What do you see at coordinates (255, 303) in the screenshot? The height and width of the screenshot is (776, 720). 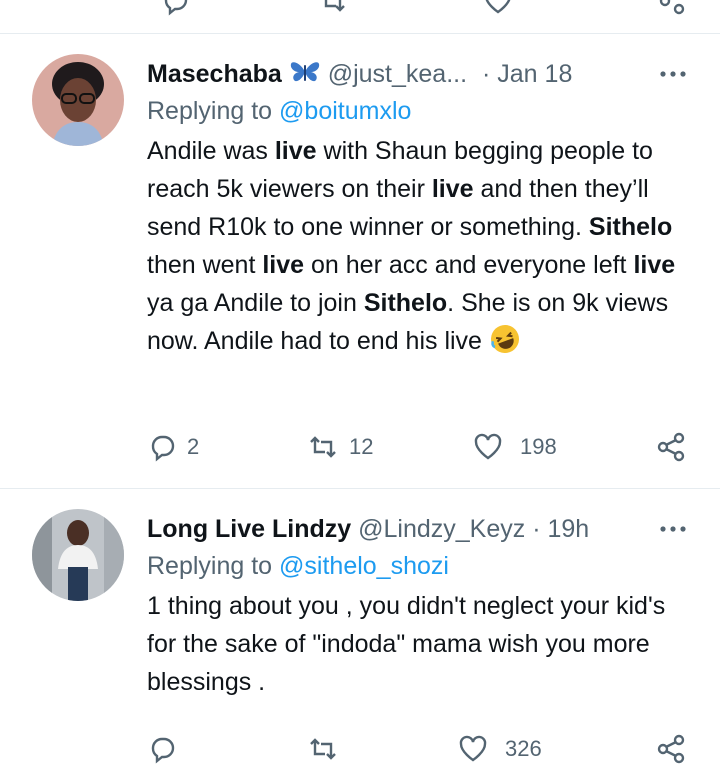 I see `text-segment: ya ga Andile to join` at bounding box center [255, 303].